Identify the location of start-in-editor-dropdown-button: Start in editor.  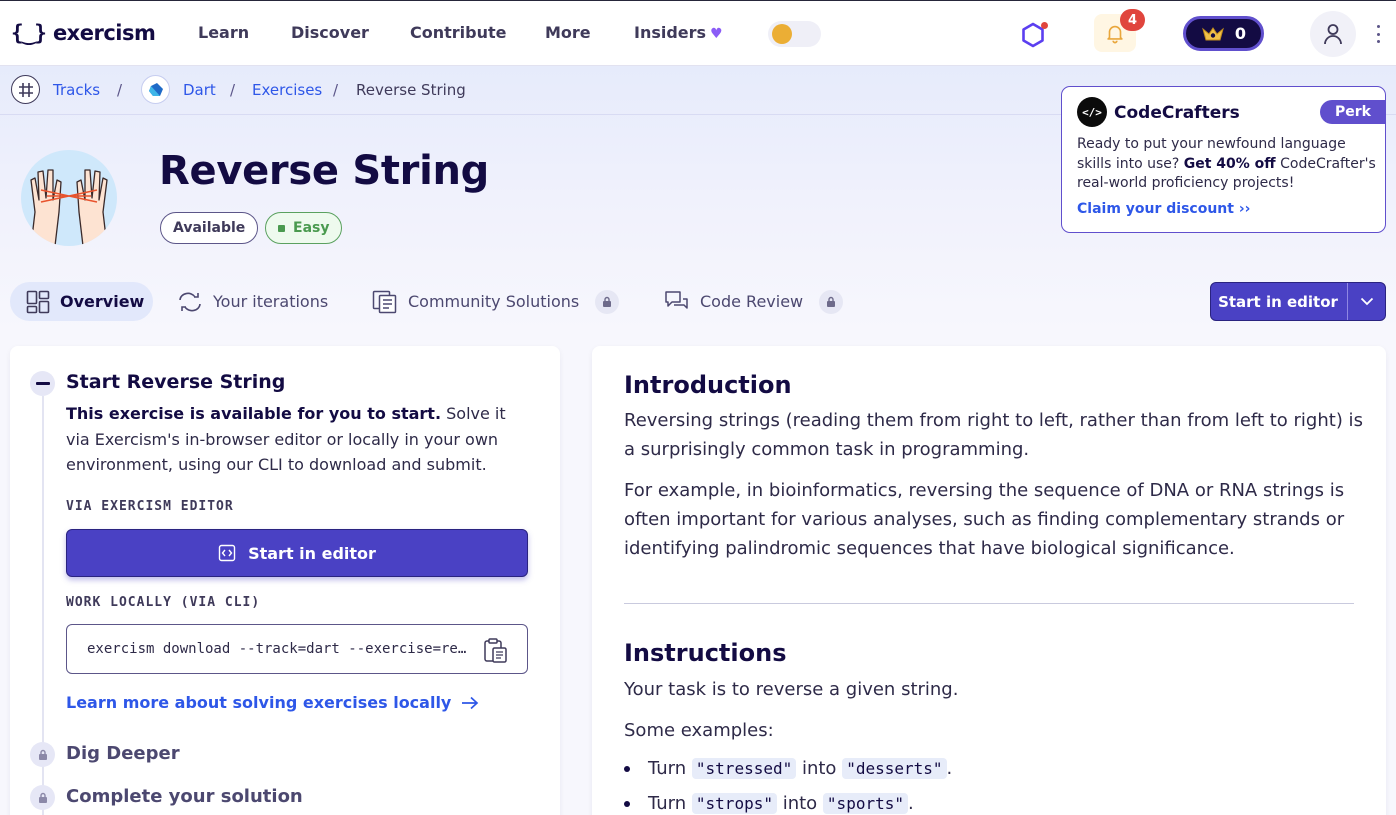
(1298, 301).